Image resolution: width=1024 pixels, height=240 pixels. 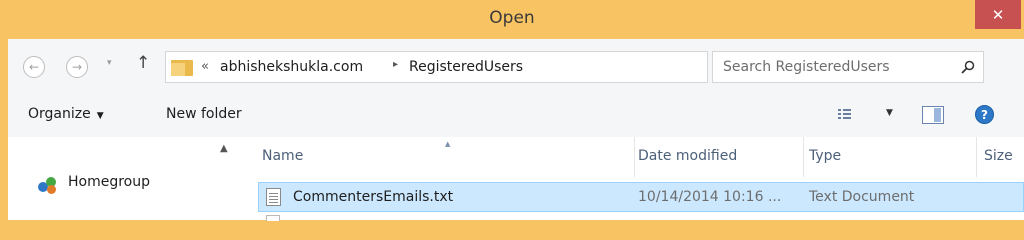 What do you see at coordinates (204, 114) in the screenshot?
I see `new-folder-button: New folder` at bounding box center [204, 114].